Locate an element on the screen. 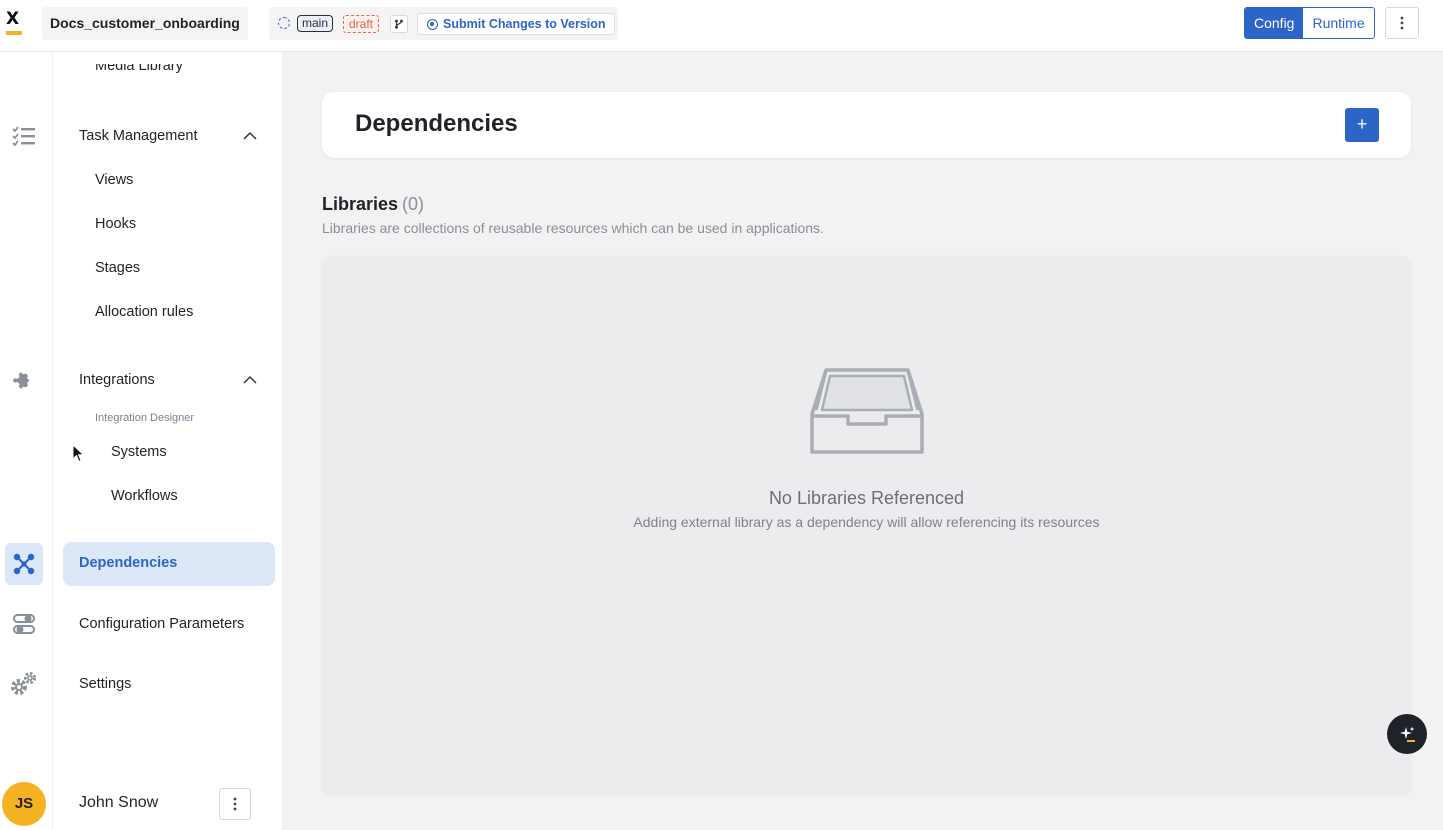 This screenshot has width=1443, height=830. gears-icon is located at coordinates (23, 683).